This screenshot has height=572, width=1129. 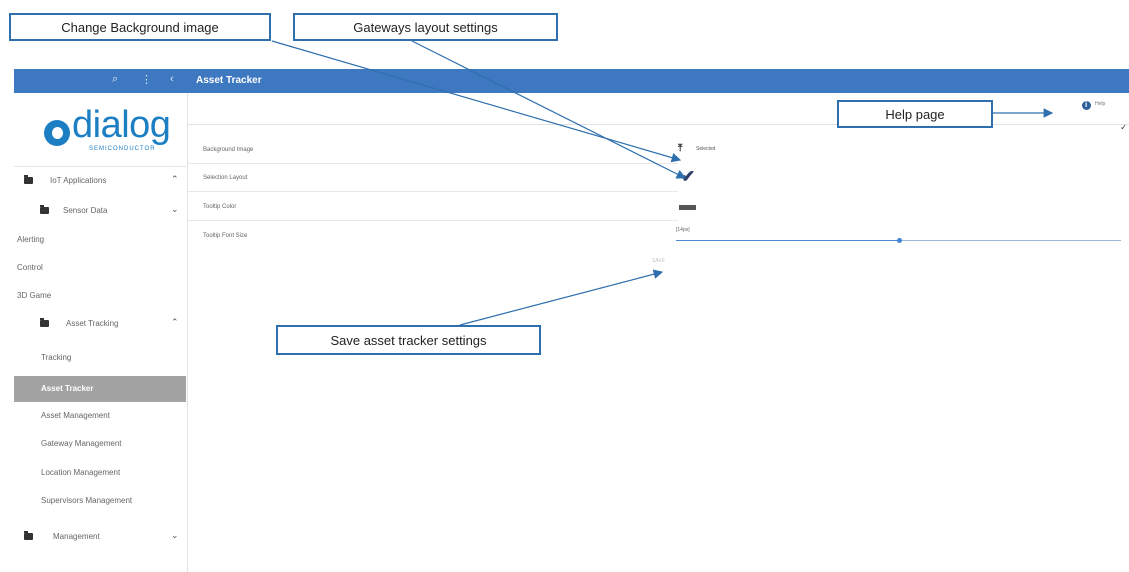 I want to click on nav-label: Management, so click(x=76, y=536).